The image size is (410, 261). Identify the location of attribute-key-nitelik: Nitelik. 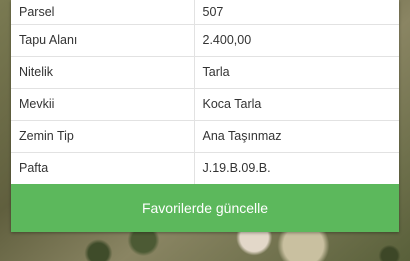
(103, 71).